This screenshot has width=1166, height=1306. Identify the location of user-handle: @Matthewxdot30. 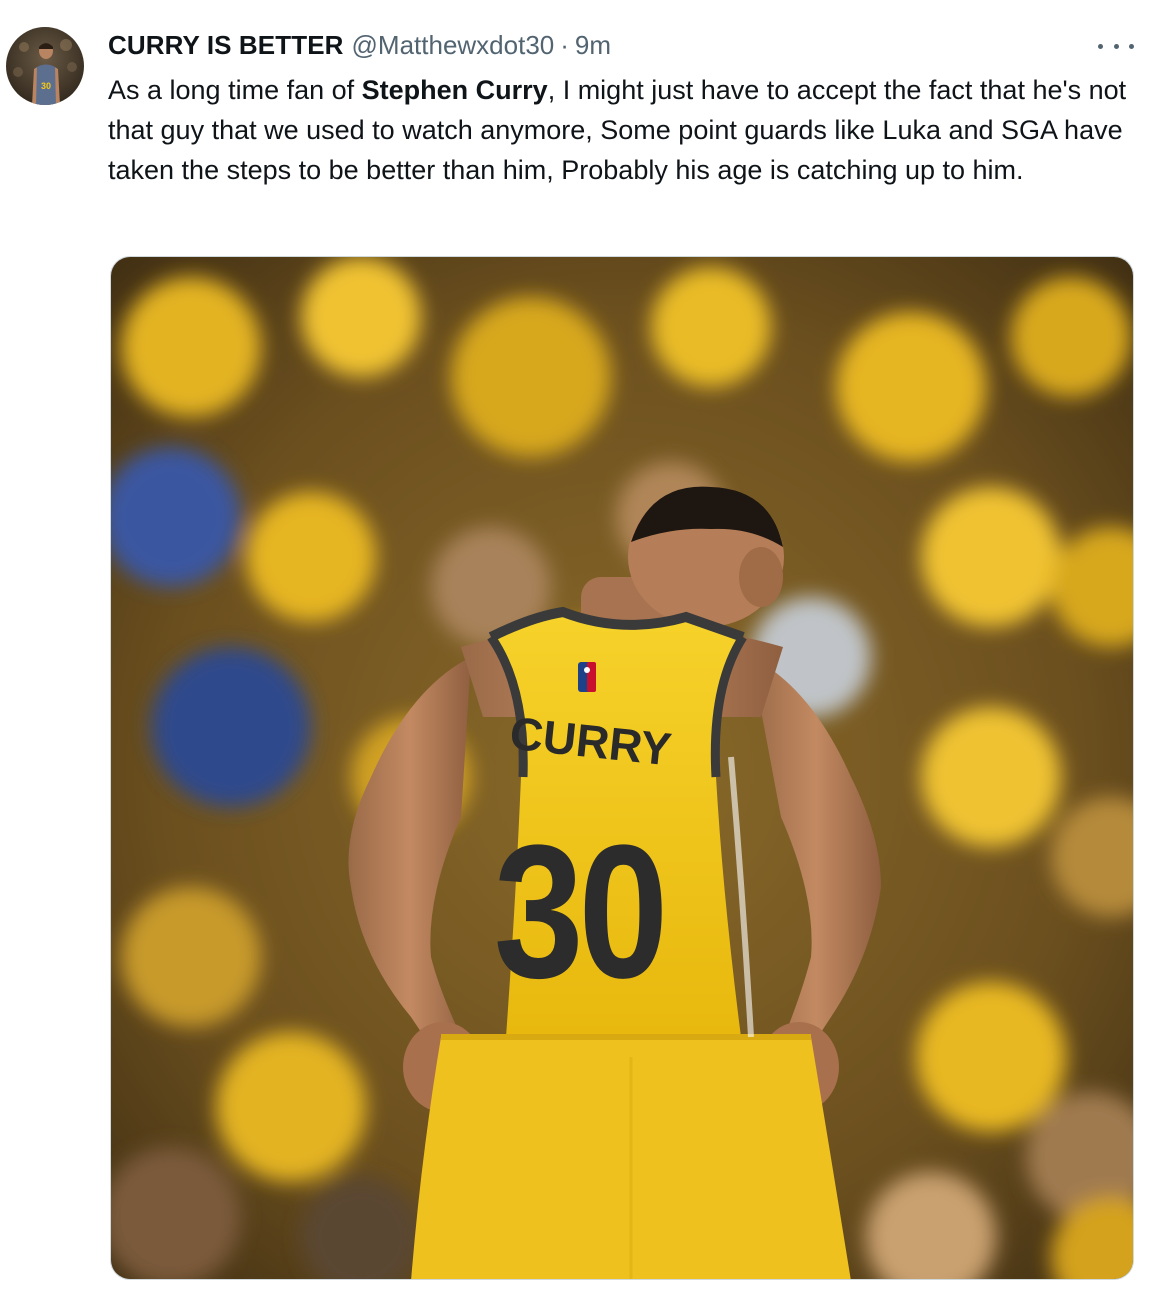
(453, 45).